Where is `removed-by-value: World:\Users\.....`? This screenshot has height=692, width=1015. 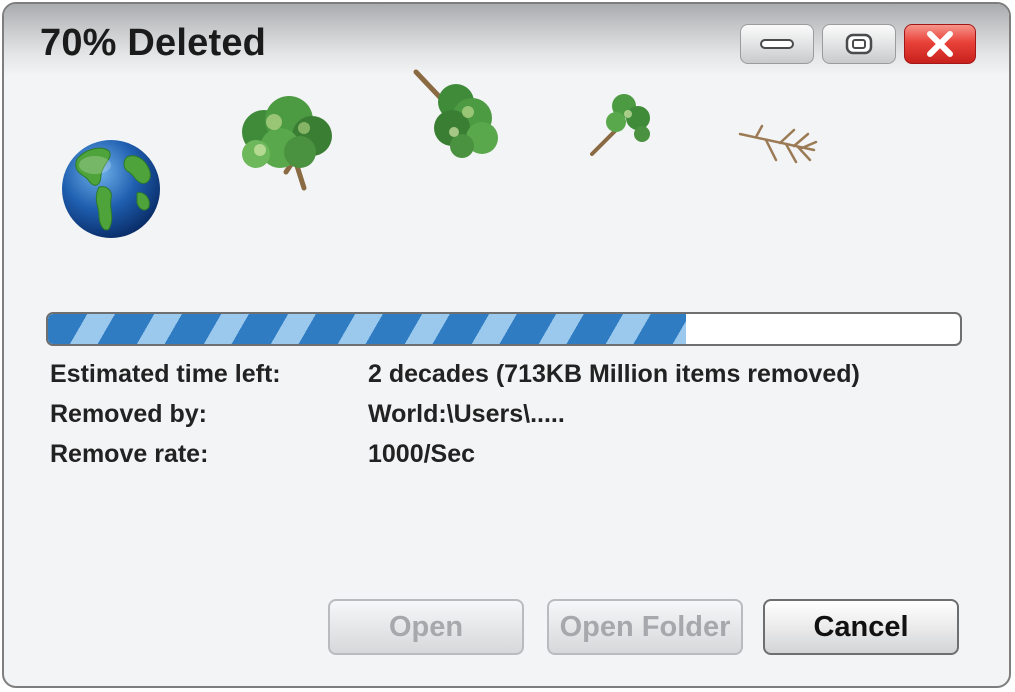
removed-by-value: World:\Users\..... is located at coordinates (466, 414).